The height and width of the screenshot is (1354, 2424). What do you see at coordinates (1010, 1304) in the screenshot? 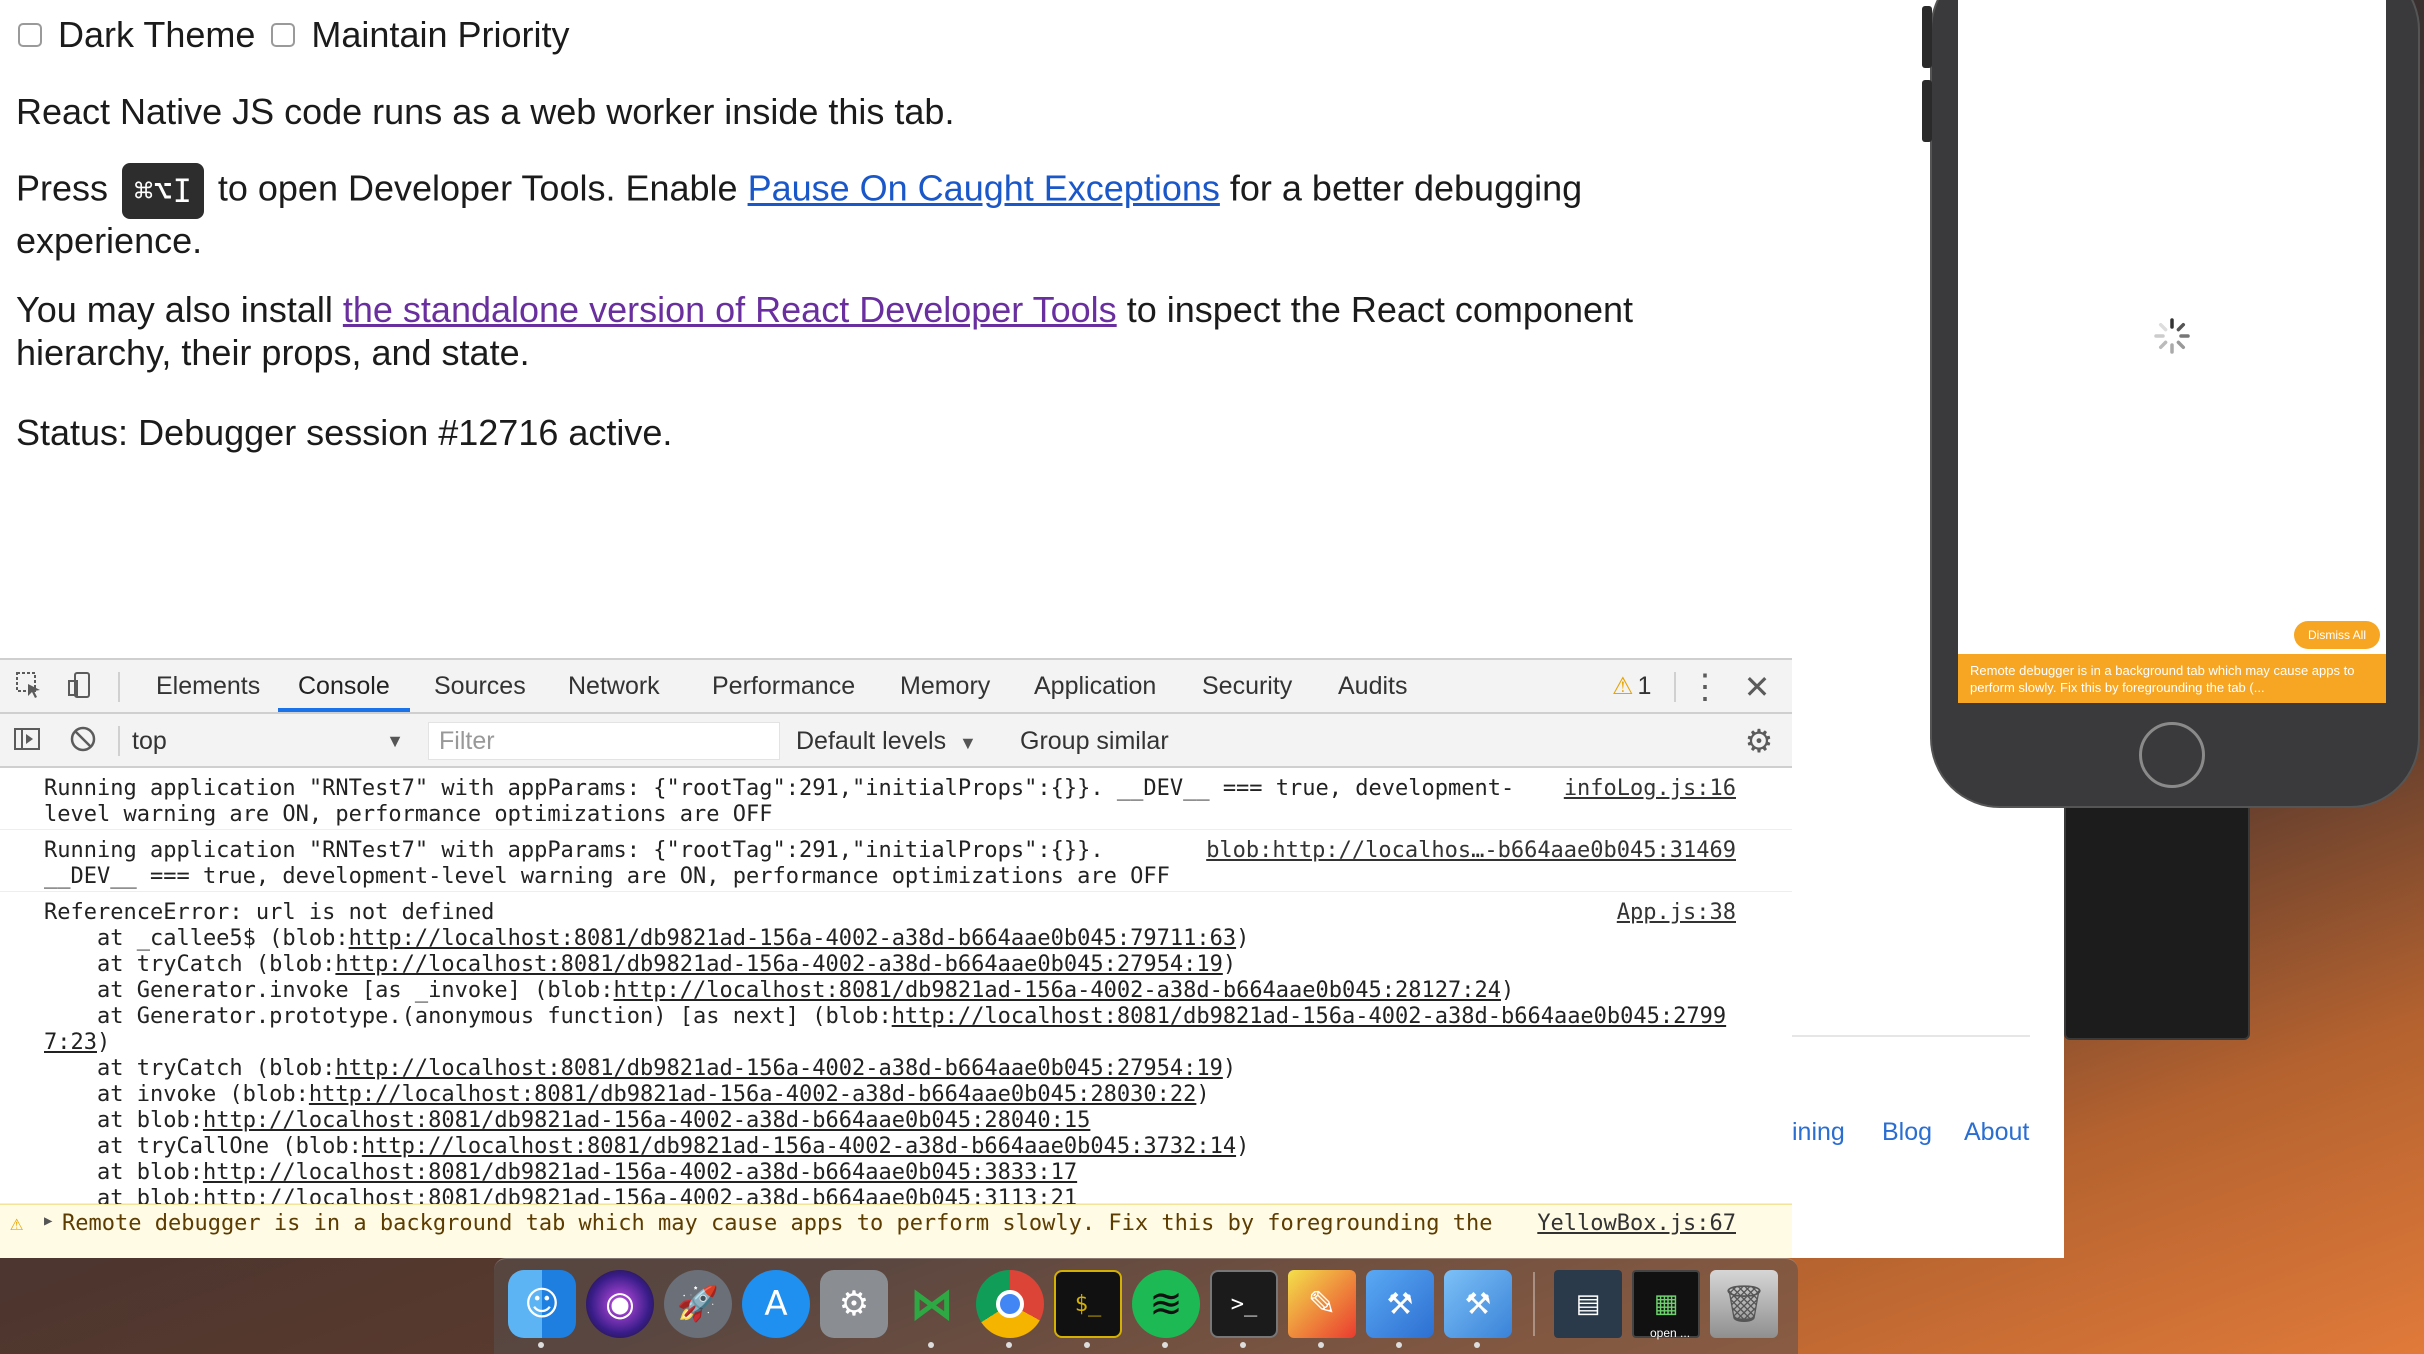
I see `chrome-icon` at bounding box center [1010, 1304].